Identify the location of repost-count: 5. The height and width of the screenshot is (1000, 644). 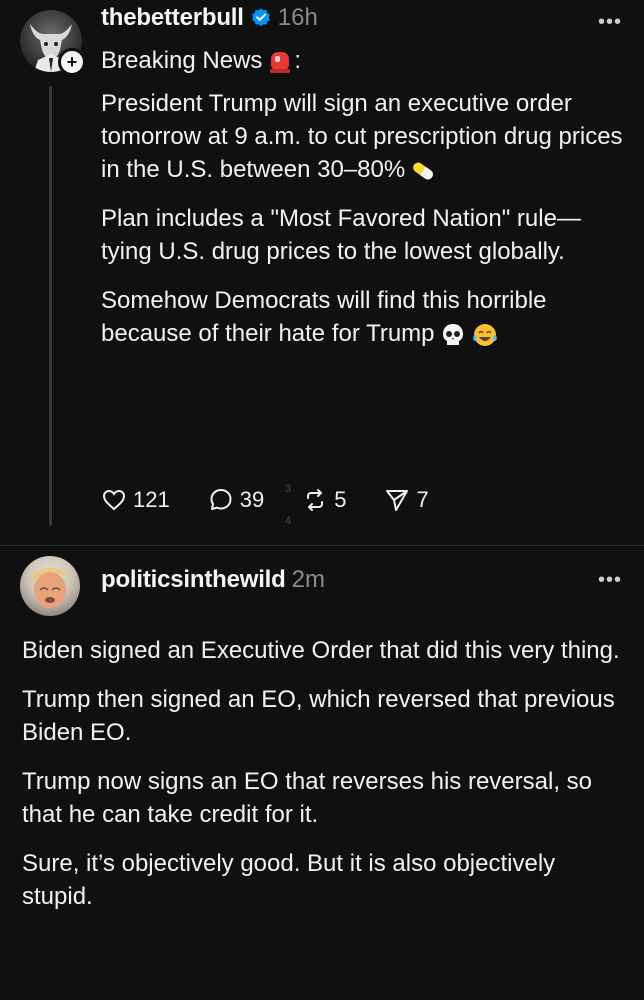
(340, 499).